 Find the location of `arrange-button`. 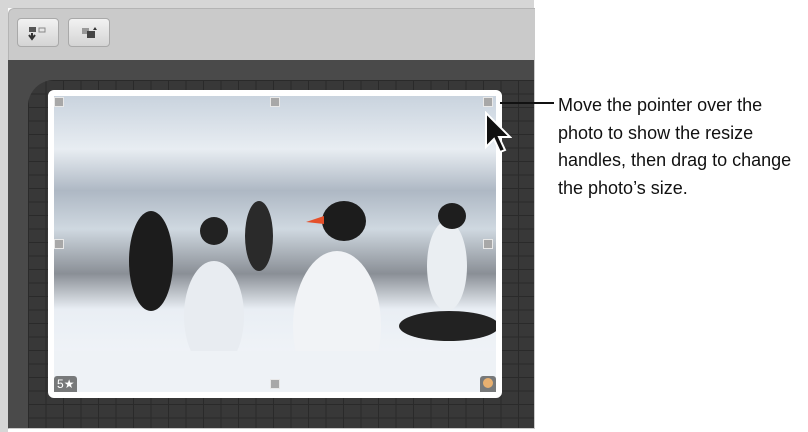

arrange-button is located at coordinates (89, 32).